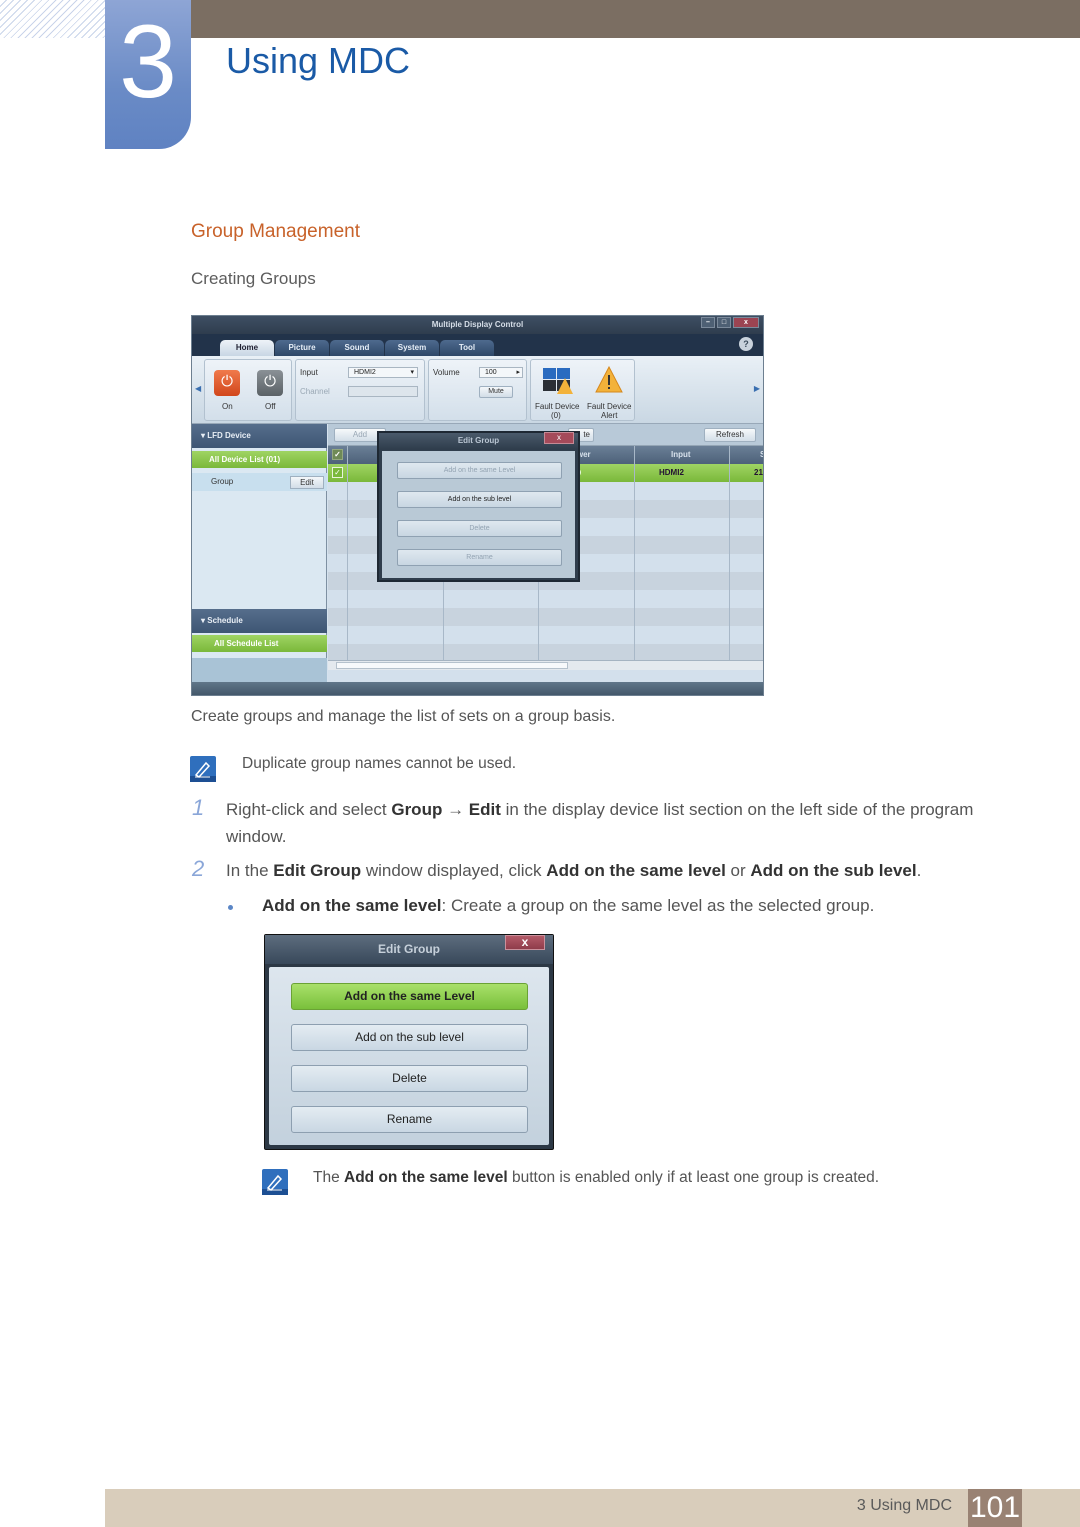 This screenshot has height=1527, width=1080. Describe the element at coordinates (635, 19) in the screenshot. I see `header-bar` at that location.